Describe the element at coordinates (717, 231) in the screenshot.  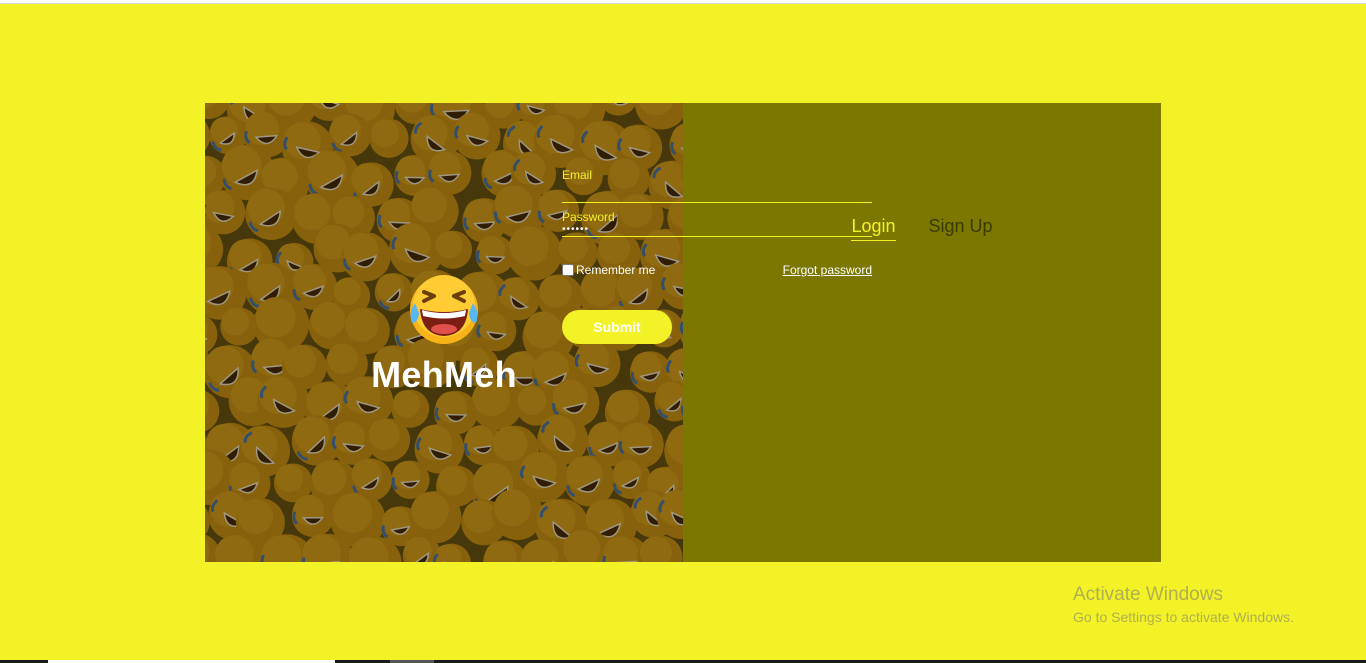
I see `password-input: ••••••` at that location.